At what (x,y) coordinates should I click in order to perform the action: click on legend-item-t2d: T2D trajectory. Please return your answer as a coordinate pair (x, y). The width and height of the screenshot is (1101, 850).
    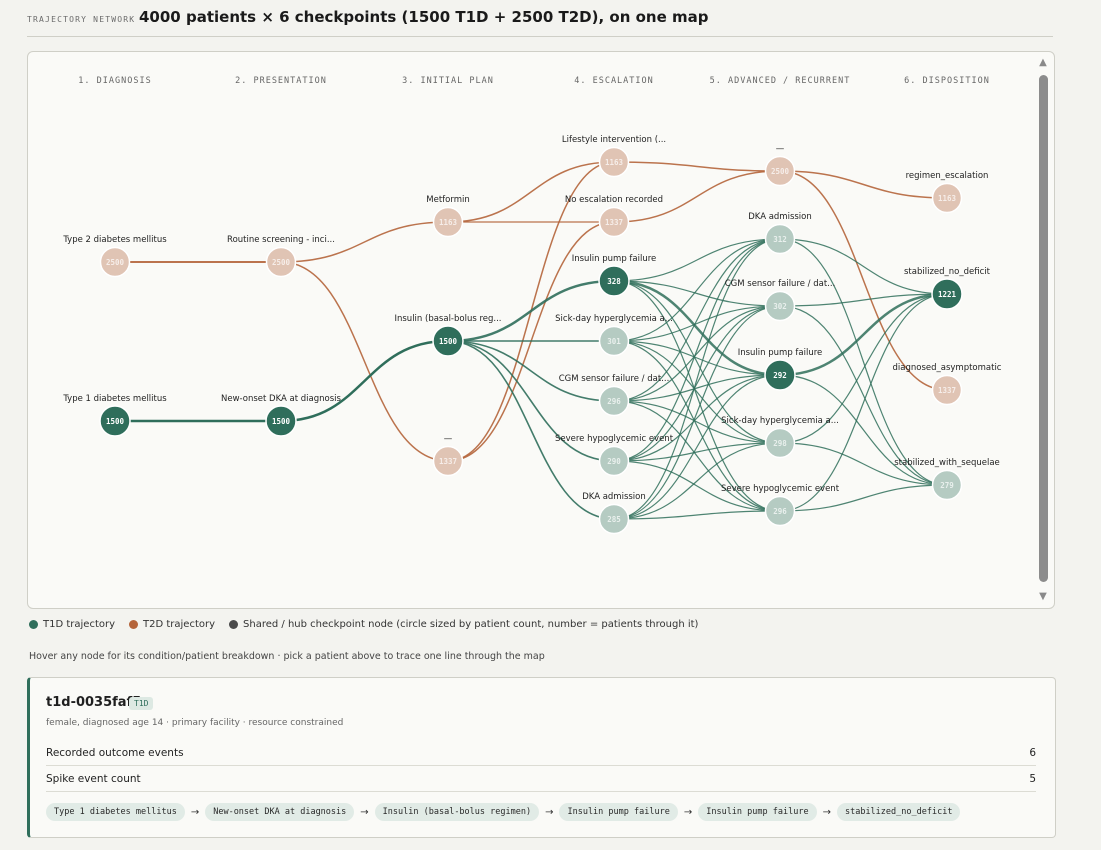
    Looking at the image, I should click on (172, 624).